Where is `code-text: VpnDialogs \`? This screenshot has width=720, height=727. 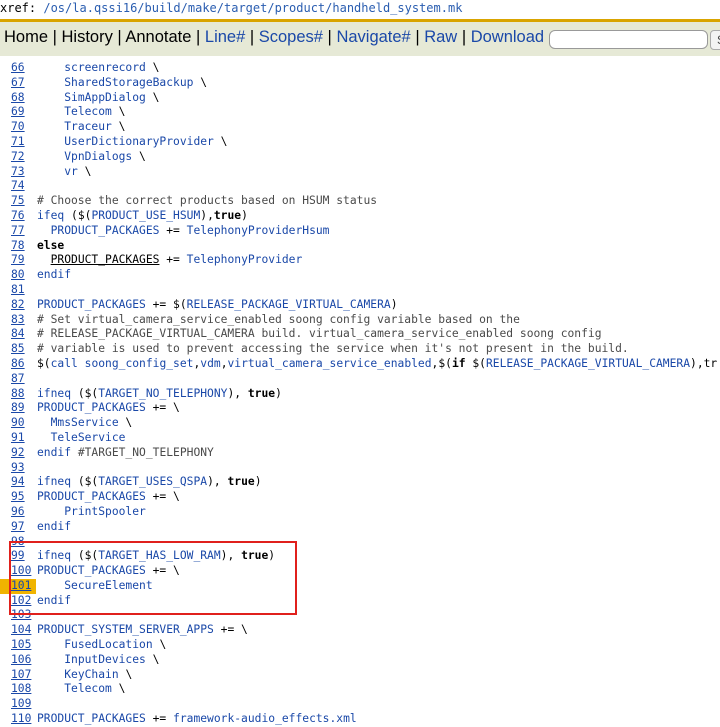 code-text: VpnDialogs \ is located at coordinates (105, 156).